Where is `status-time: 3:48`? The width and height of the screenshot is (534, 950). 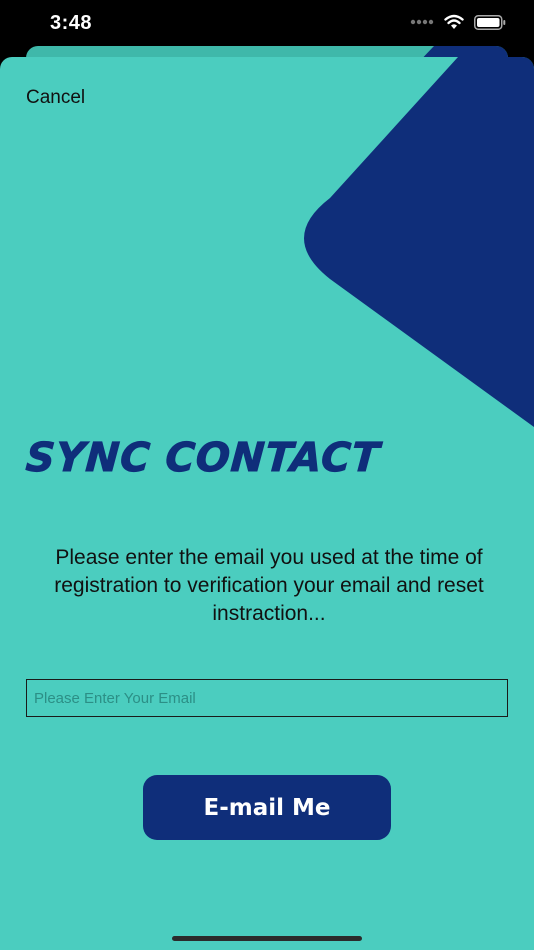
status-time: 3:48 is located at coordinates (71, 23).